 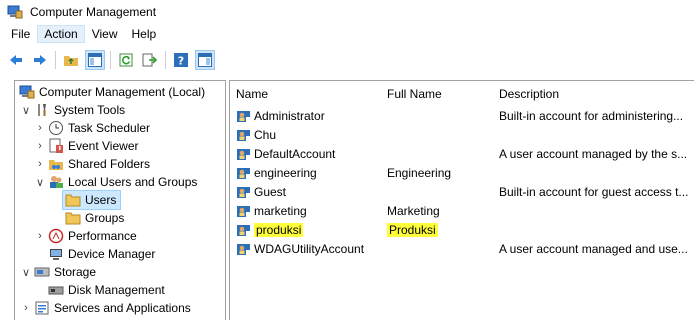 I want to click on column-header-description: Description, so click(x=529, y=94).